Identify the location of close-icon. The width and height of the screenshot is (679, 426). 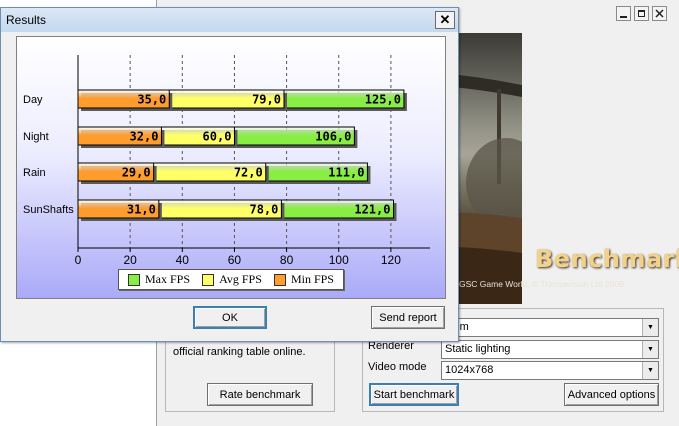
(659, 13).